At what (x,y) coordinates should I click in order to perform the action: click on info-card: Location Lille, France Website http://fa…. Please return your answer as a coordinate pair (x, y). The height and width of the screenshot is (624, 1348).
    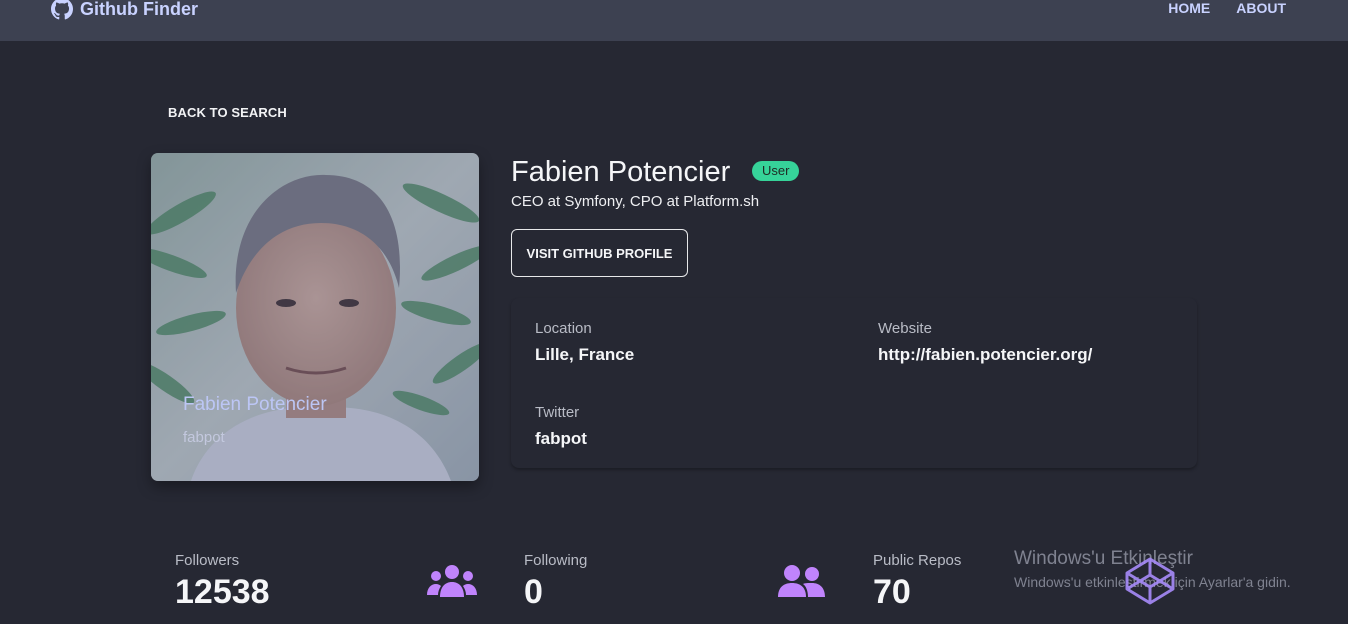
    Looking at the image, I should click on (854, 383).